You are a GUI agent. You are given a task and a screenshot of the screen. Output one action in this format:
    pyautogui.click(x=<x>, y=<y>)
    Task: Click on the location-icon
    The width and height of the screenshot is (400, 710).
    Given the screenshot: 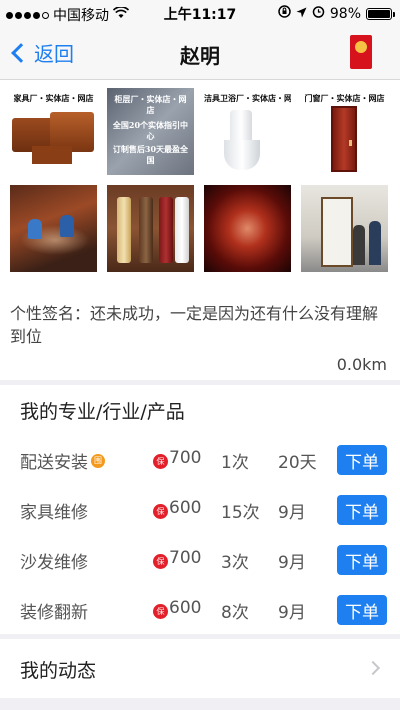 What is the action you would take?
    pyautogui.click(x=301, y=14)
    